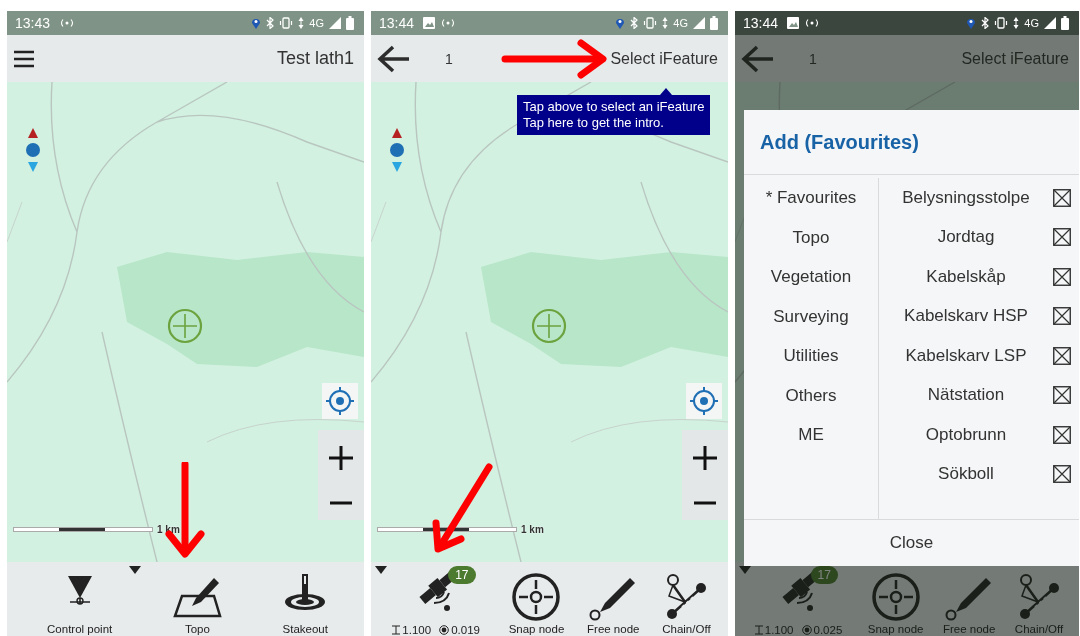  I want to click on tooltip-text: Tap above to select an iFeature, so click(614, 107).